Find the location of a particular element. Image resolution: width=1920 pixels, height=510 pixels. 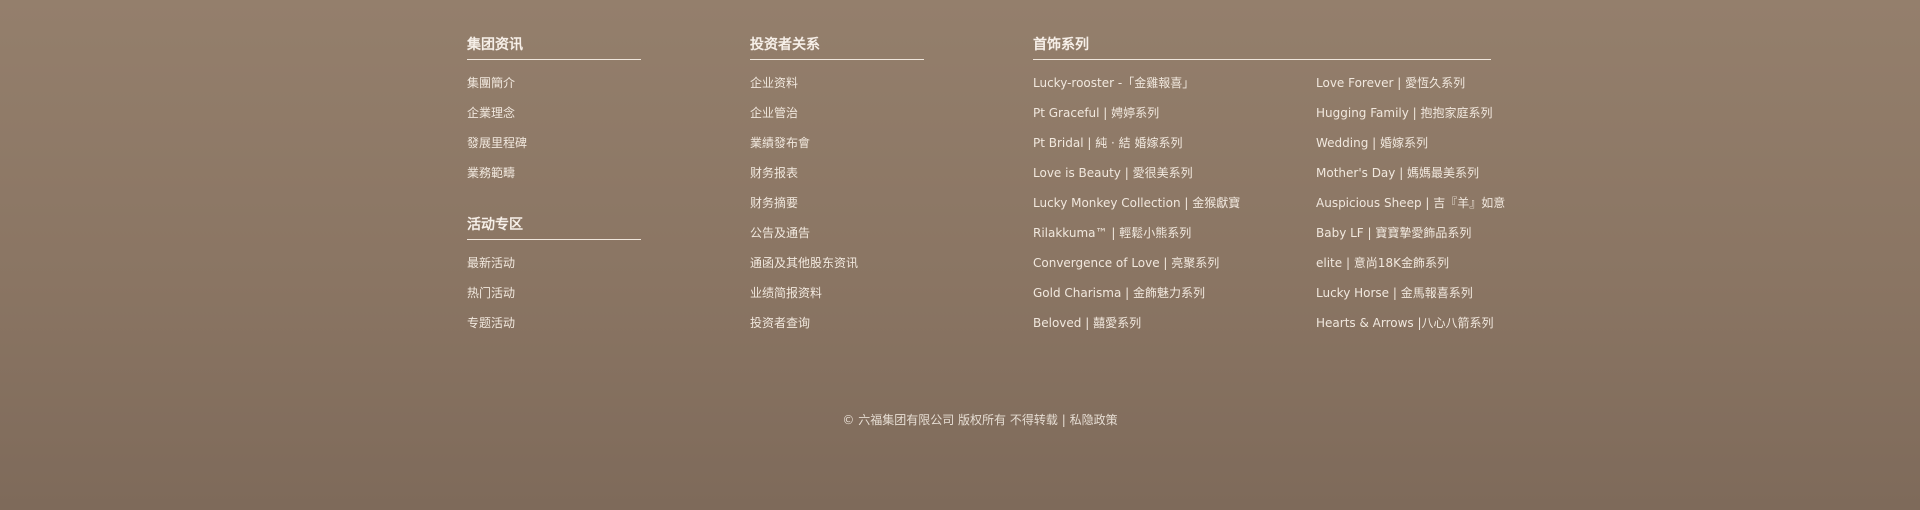

footer-link-business-scope: 業務範疇 is located at coordinates (554, 181).